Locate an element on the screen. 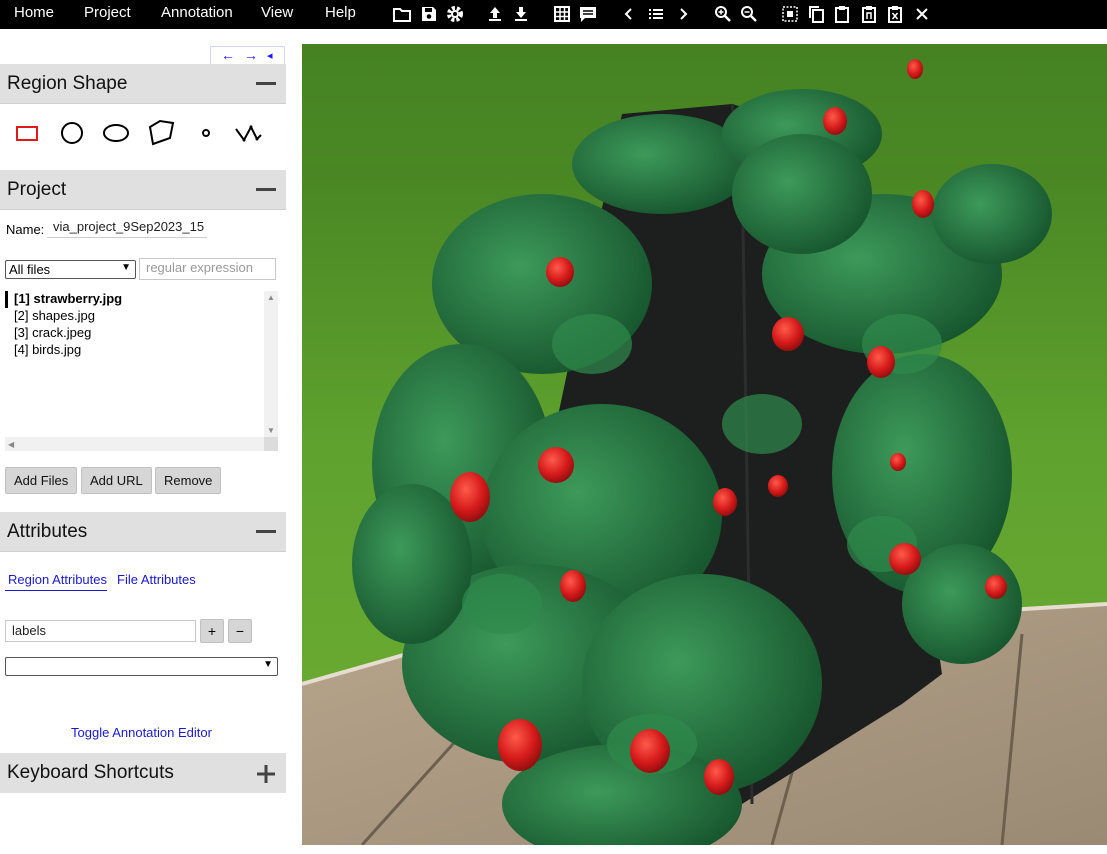  zoom-in-icon is located at coordinates (723, 14).